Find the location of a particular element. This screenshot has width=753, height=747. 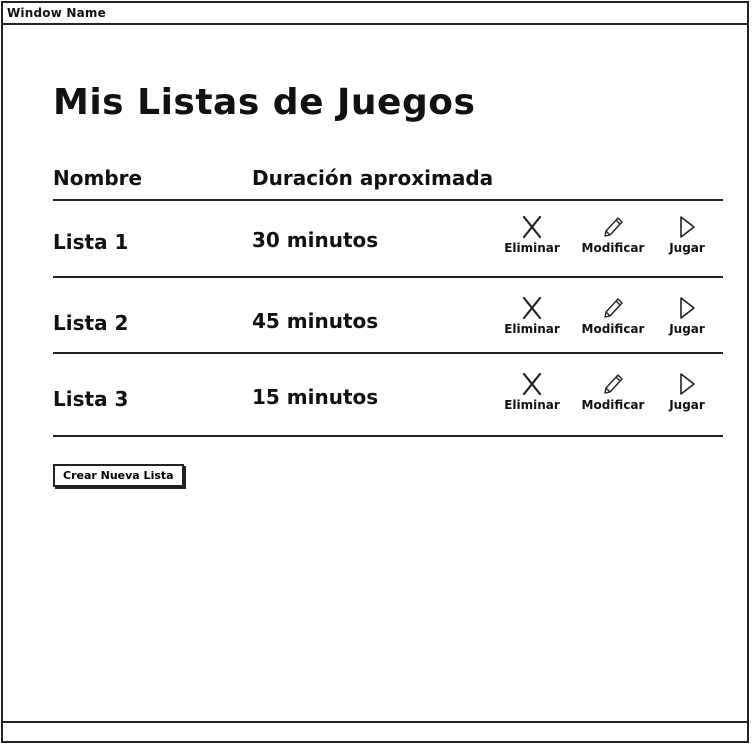

column-header-duration: Duración aproximada is located at coordinates (373, 178).